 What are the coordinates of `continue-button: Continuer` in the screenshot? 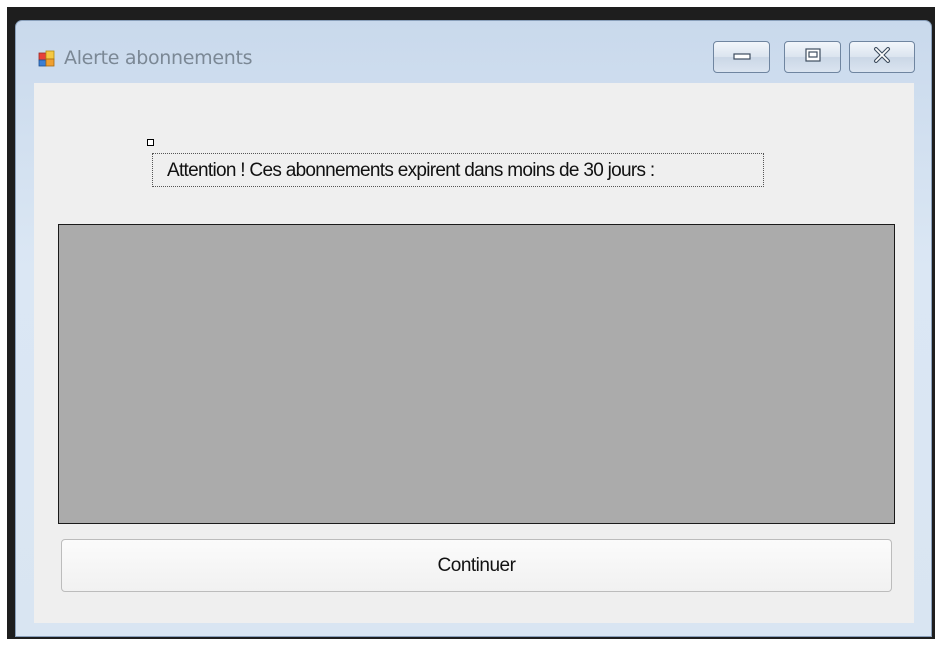 It's located at (476, 565).